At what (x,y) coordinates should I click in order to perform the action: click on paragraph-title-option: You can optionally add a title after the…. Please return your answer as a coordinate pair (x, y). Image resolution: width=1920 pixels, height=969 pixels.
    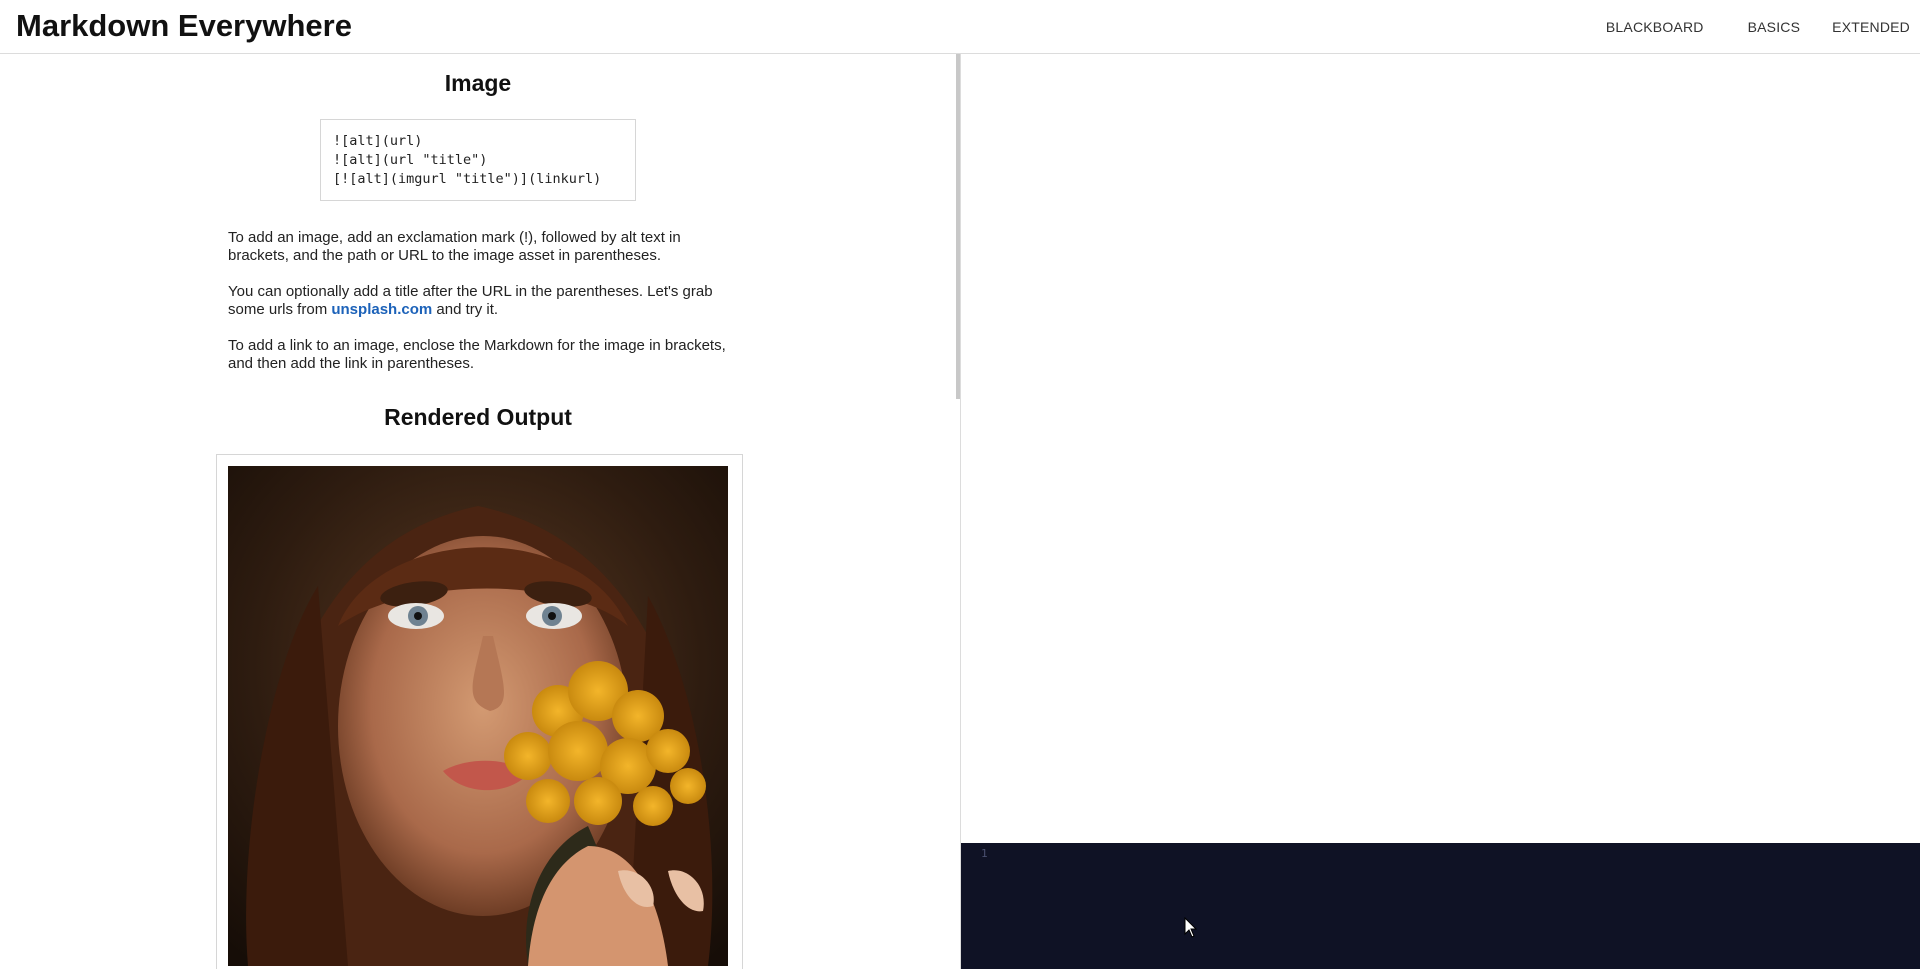
    Looking at the image, I should click on (478, 301).